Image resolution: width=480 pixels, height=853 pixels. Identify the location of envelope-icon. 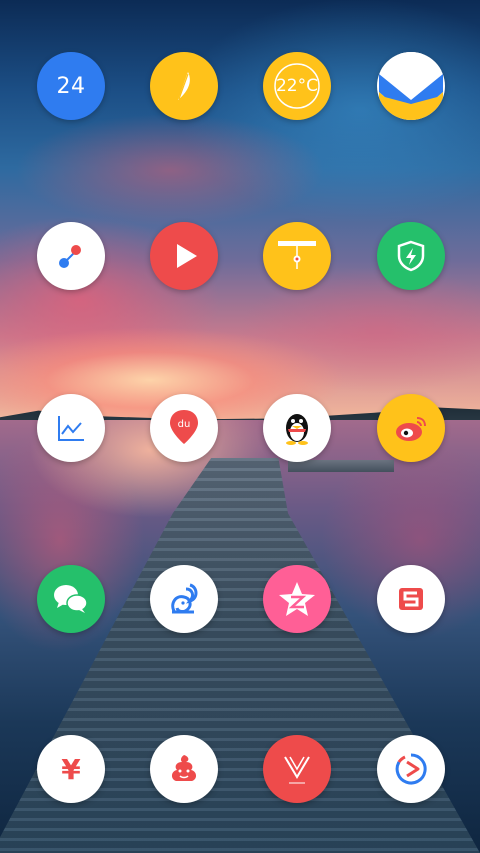
(411, 86).